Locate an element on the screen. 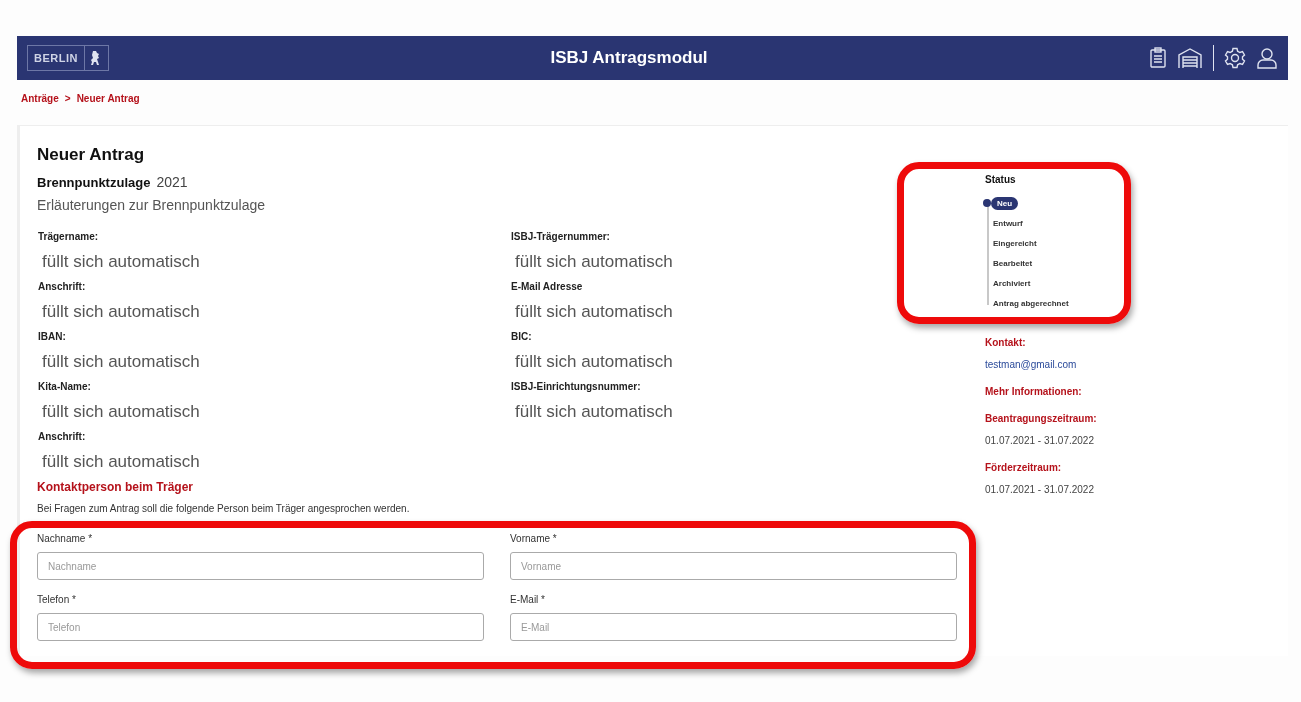  clipboard-icon is located at coordinates (1158, 58).